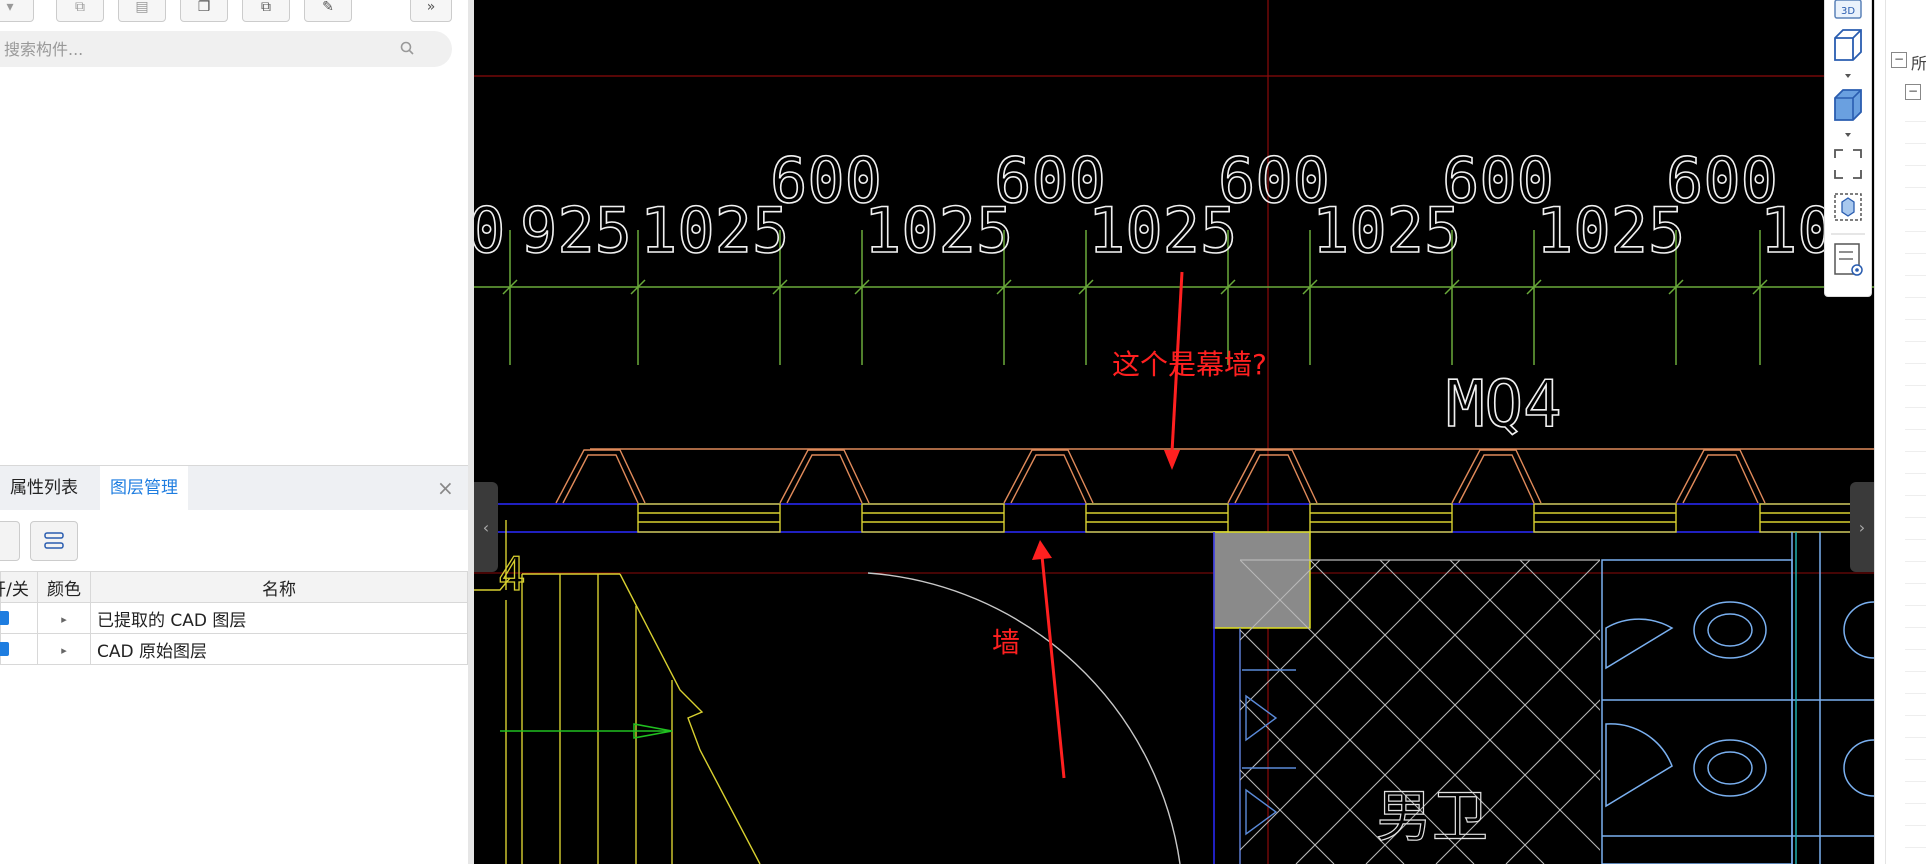 This screenshot has width=1926, height=865. I want to click on tree-node-label: 所, so click(1918, 63).